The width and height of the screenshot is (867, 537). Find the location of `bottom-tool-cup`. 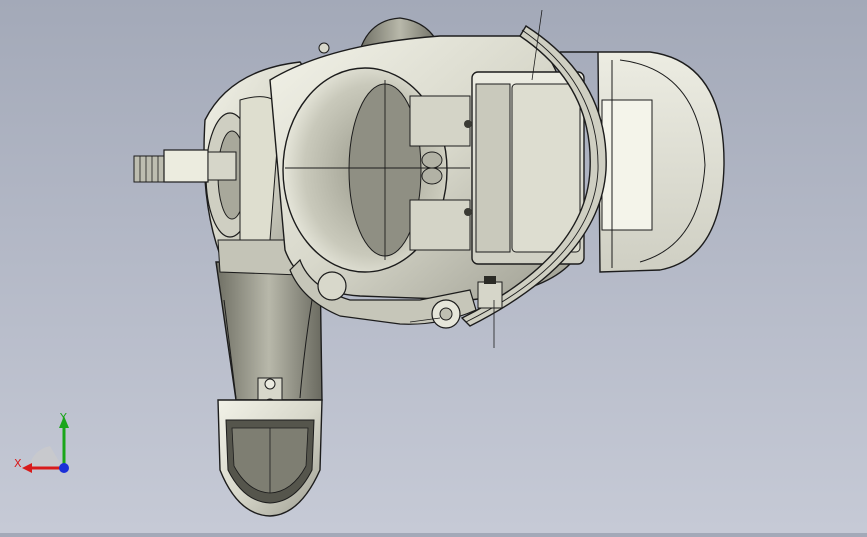

bottom-tool-cup is located at coordinates (270, 458).